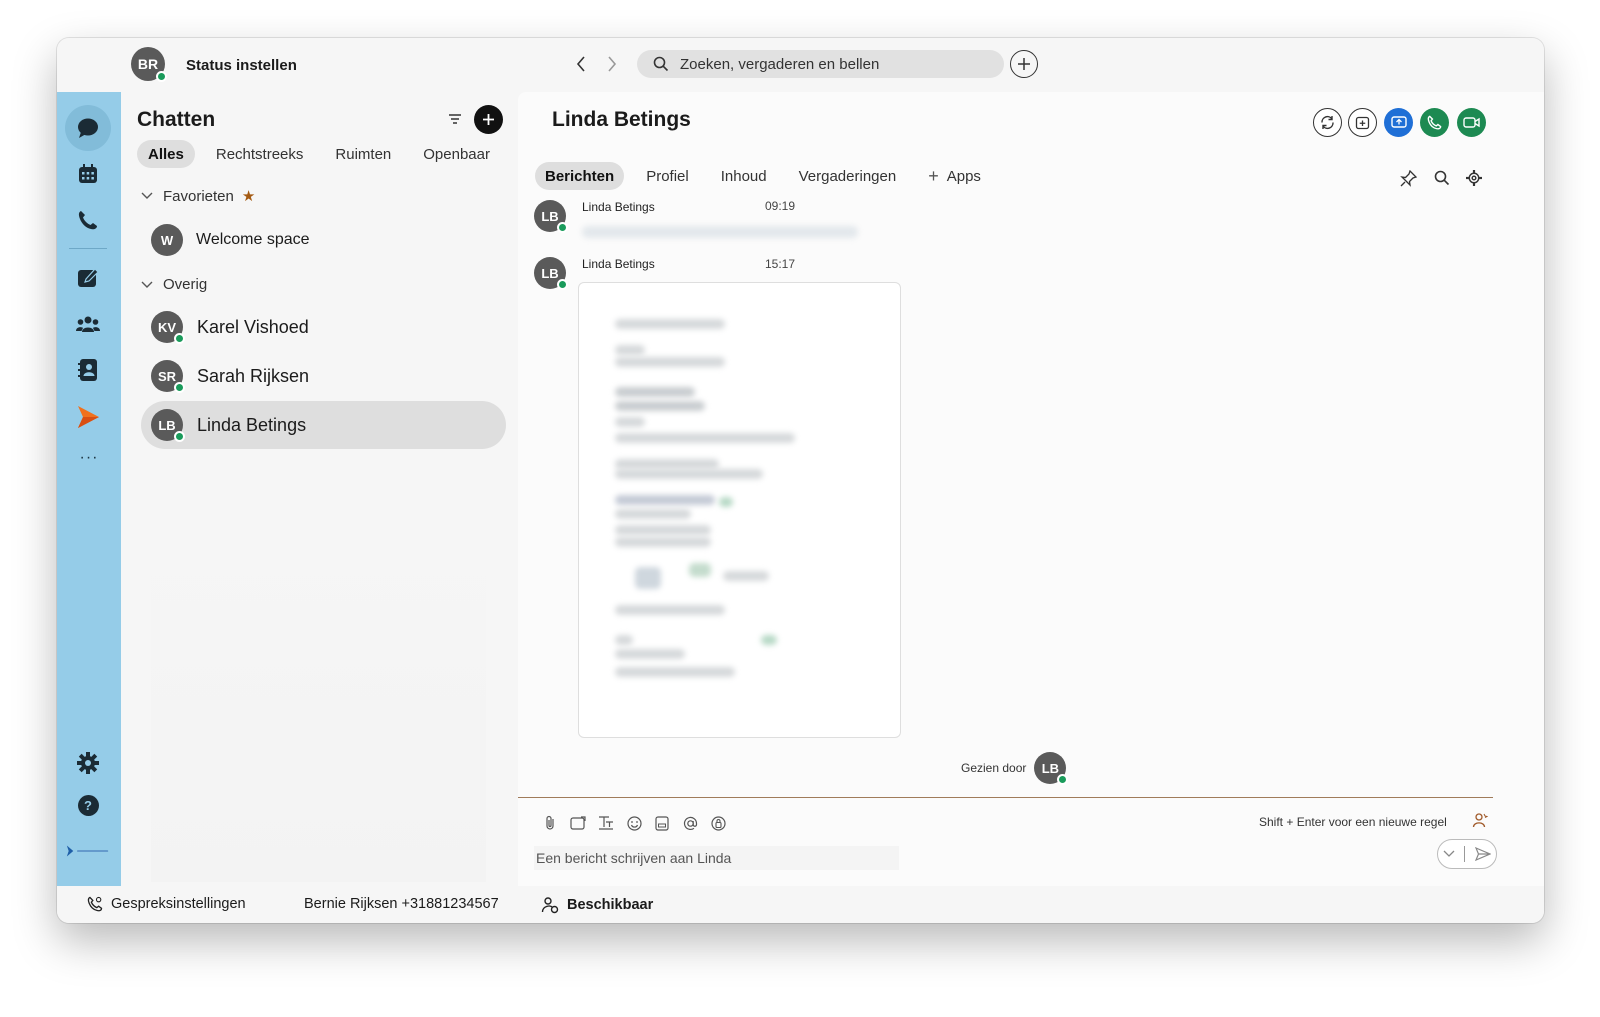  Describe the element at coordinates (718, 823) in the screenshot. I see `slido-button` at that location.